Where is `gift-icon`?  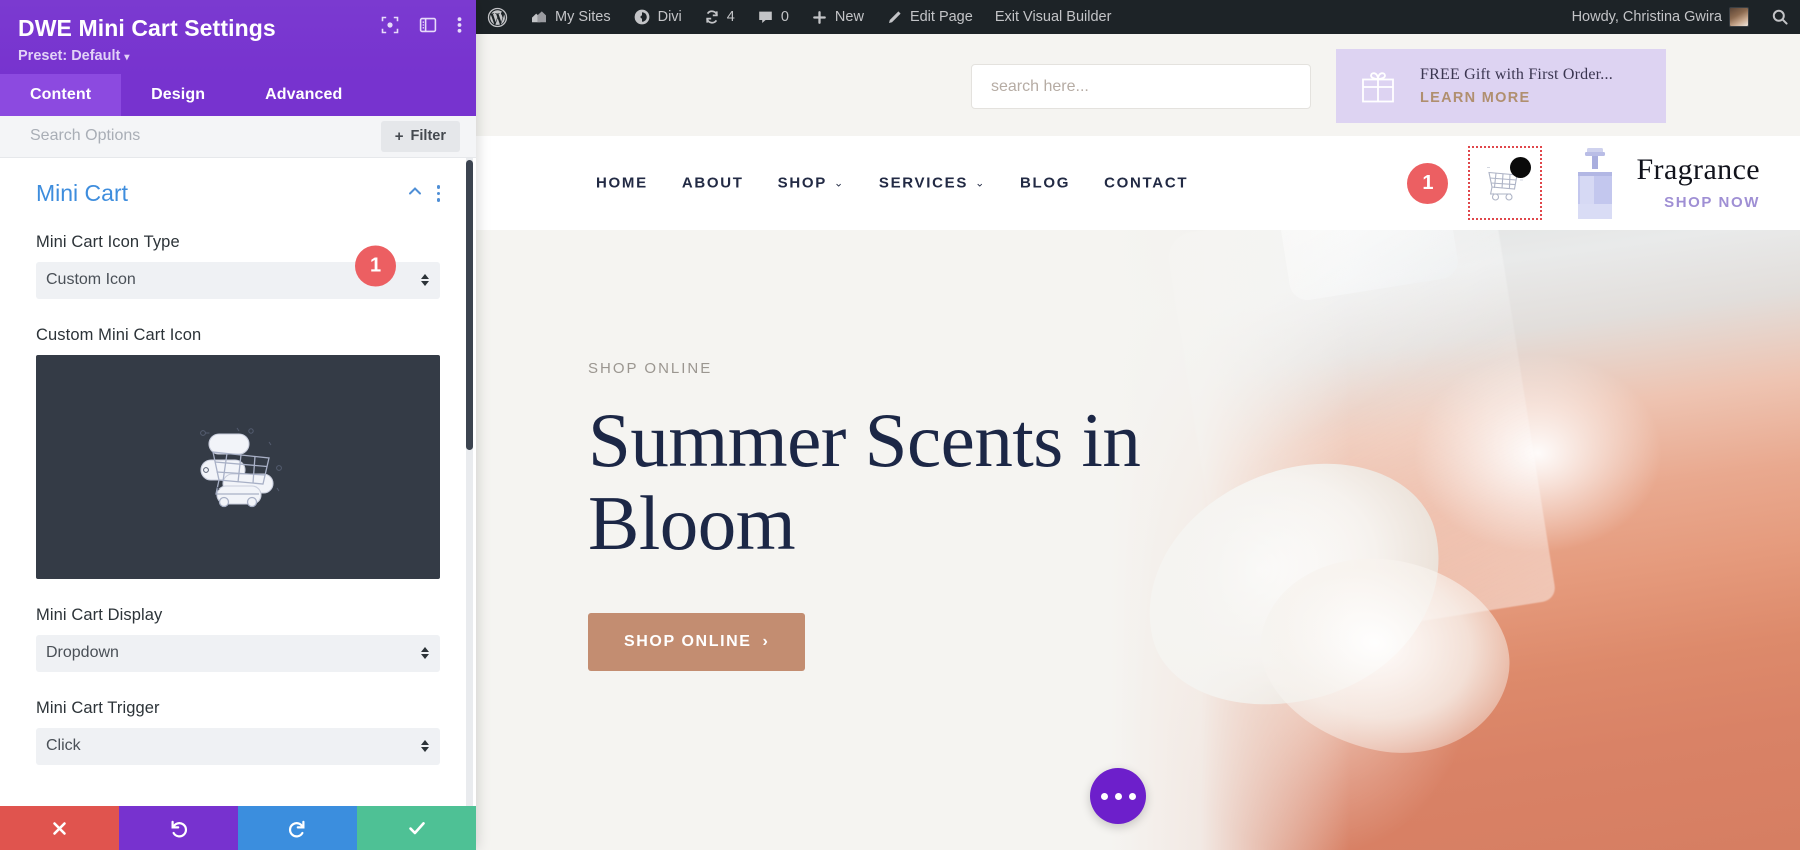 gift-icon is located at coordinates (1378, 87).